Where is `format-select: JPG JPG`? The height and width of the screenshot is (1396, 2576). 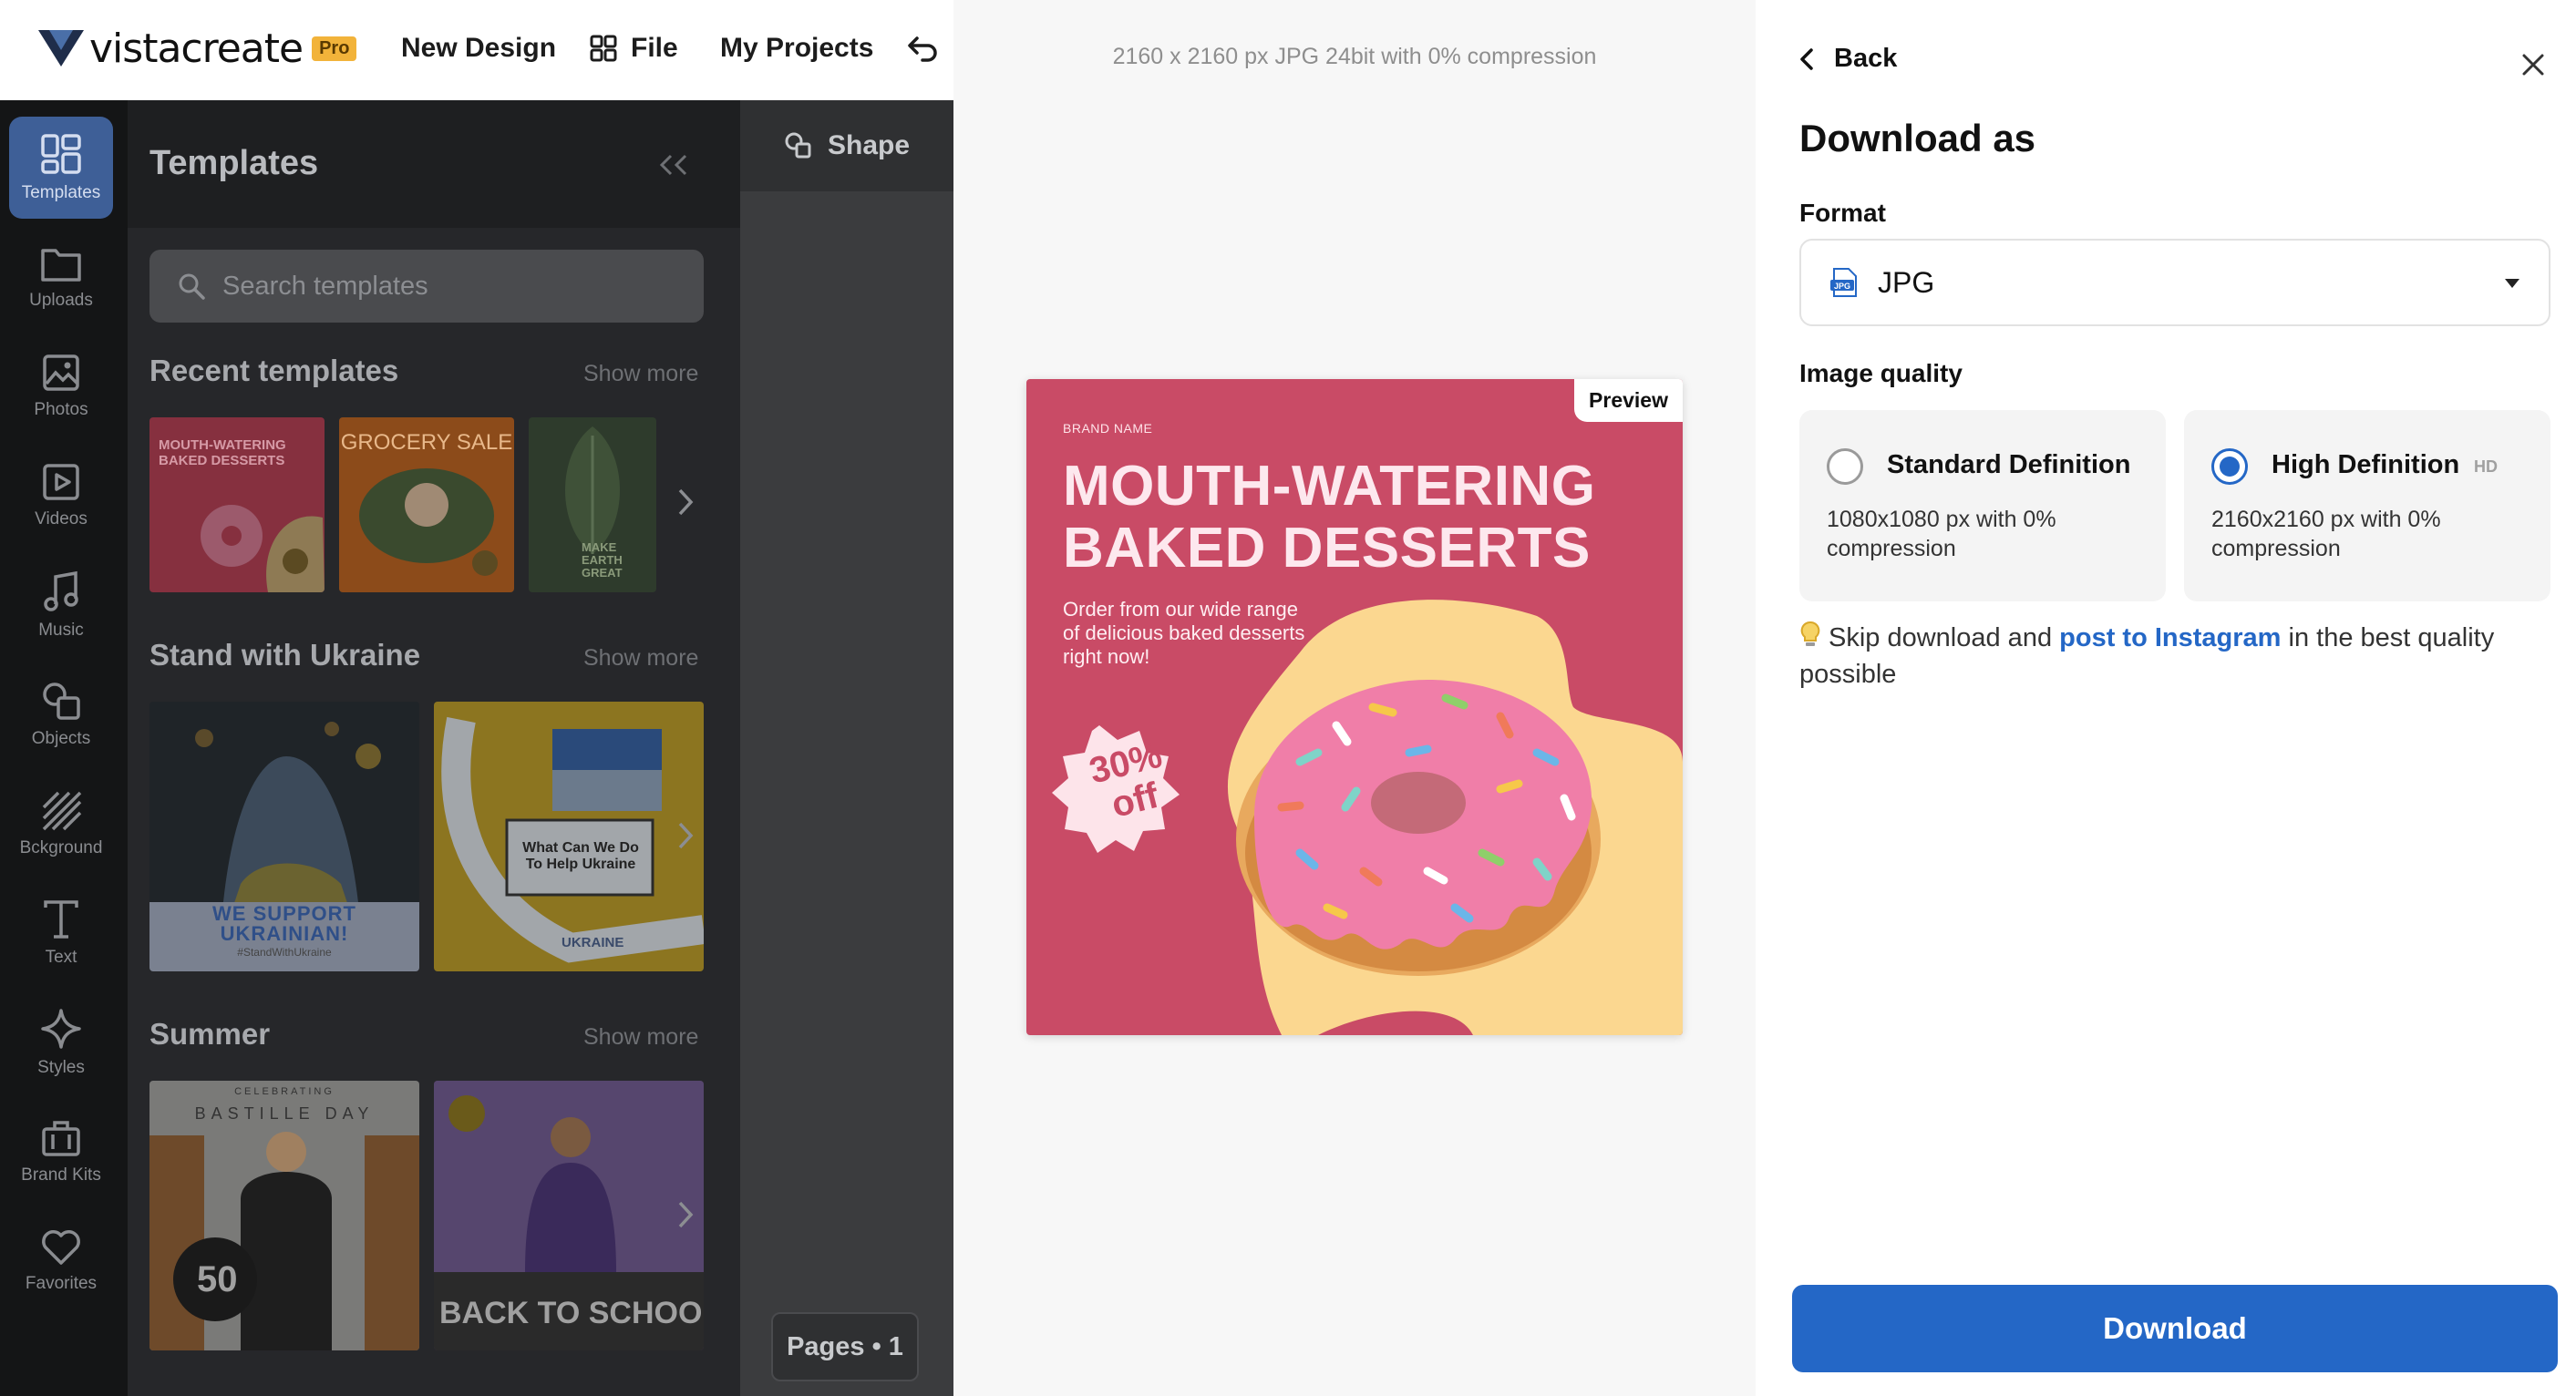 format-select: JPG JPG is located at coordinates (2174, 283).